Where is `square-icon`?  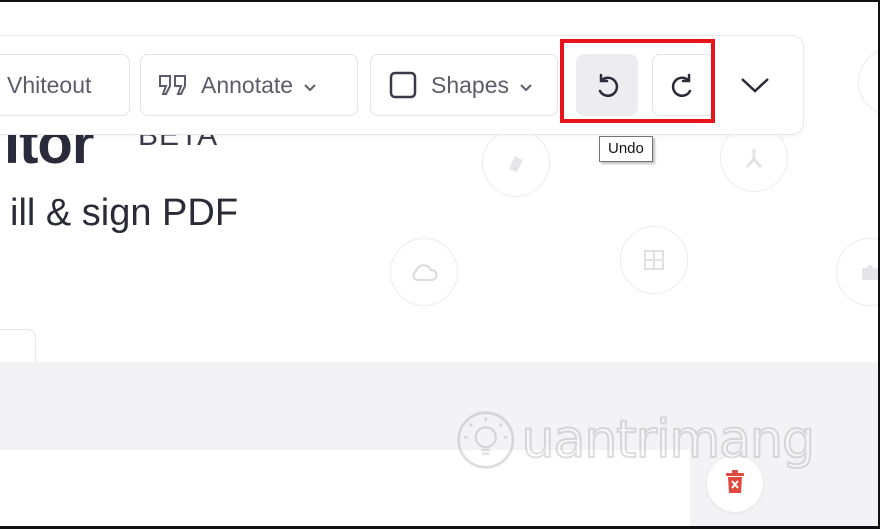
square-icon is located at coordinates (403, 85).